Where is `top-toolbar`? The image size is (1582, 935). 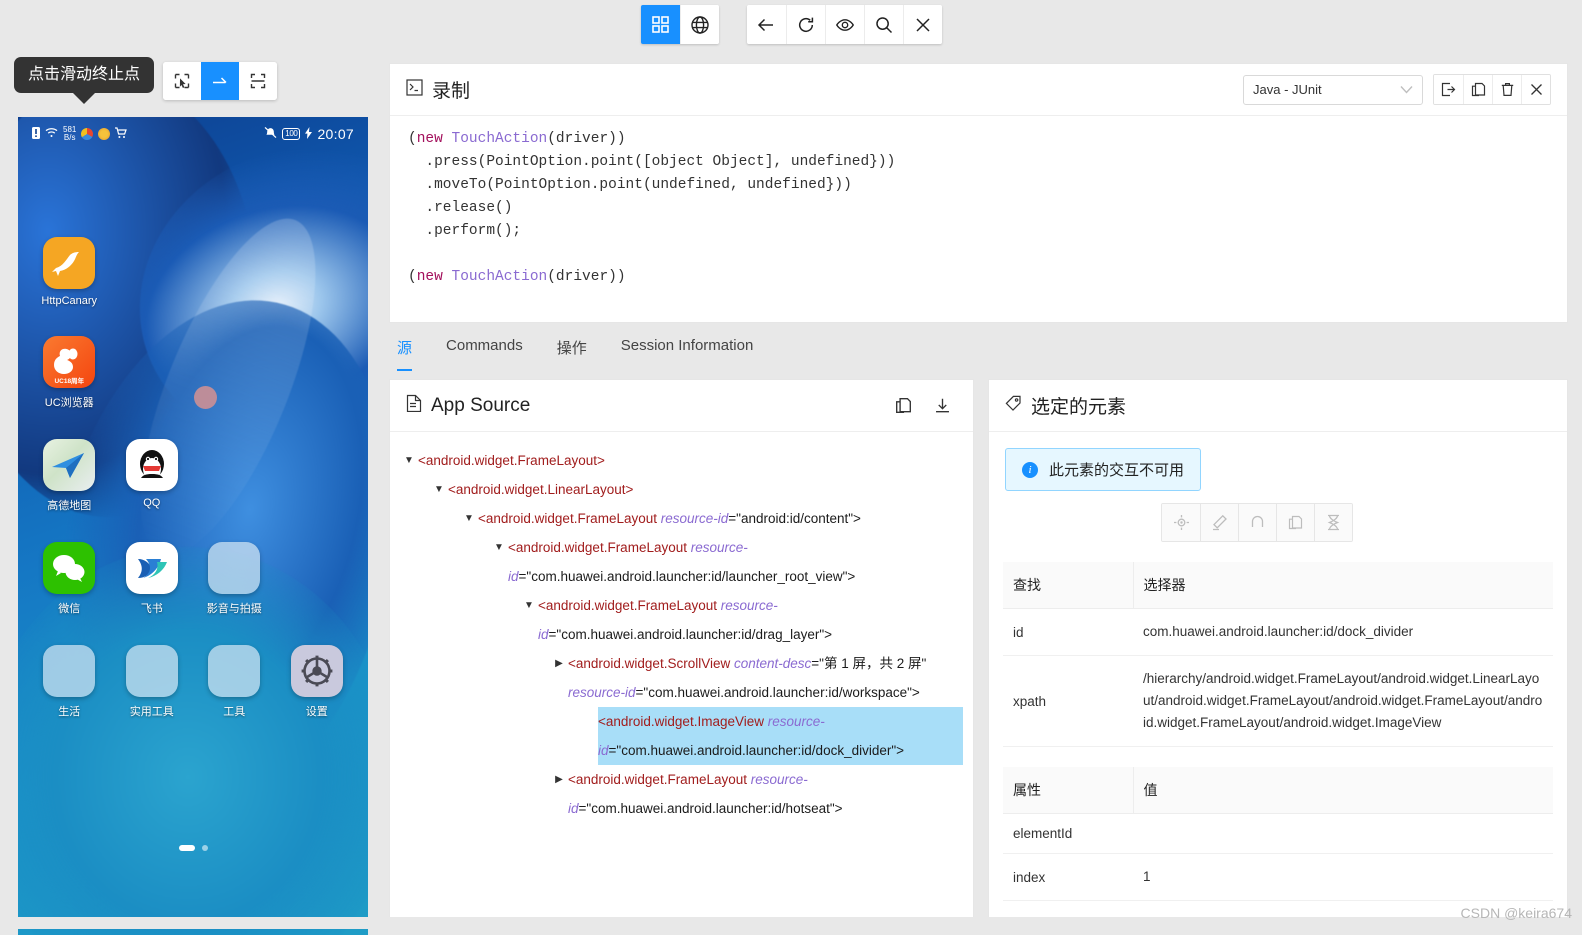 top-toolbar is located at coordinates (791, 24).